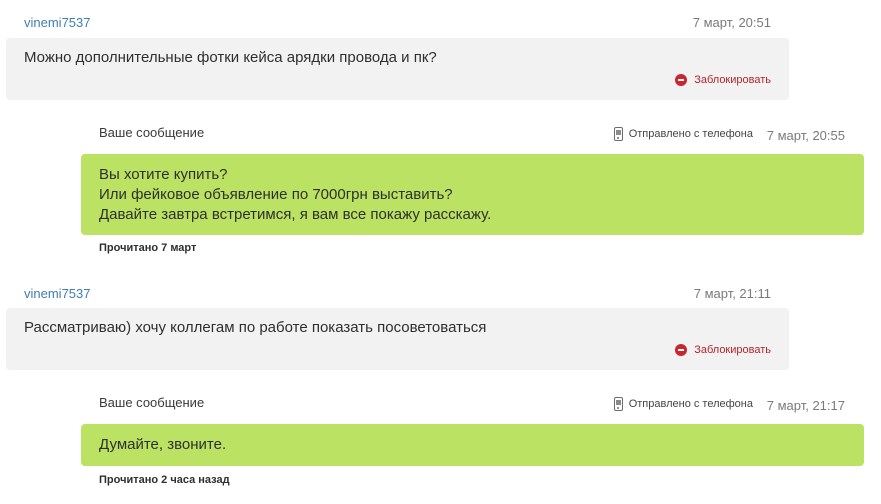 This screenshot has width=881, height=504. What do you see at coordinates (805, 405) in the screenshot?
I see `message-time: 7 март, 21:17` at bounding box center [805, 405].